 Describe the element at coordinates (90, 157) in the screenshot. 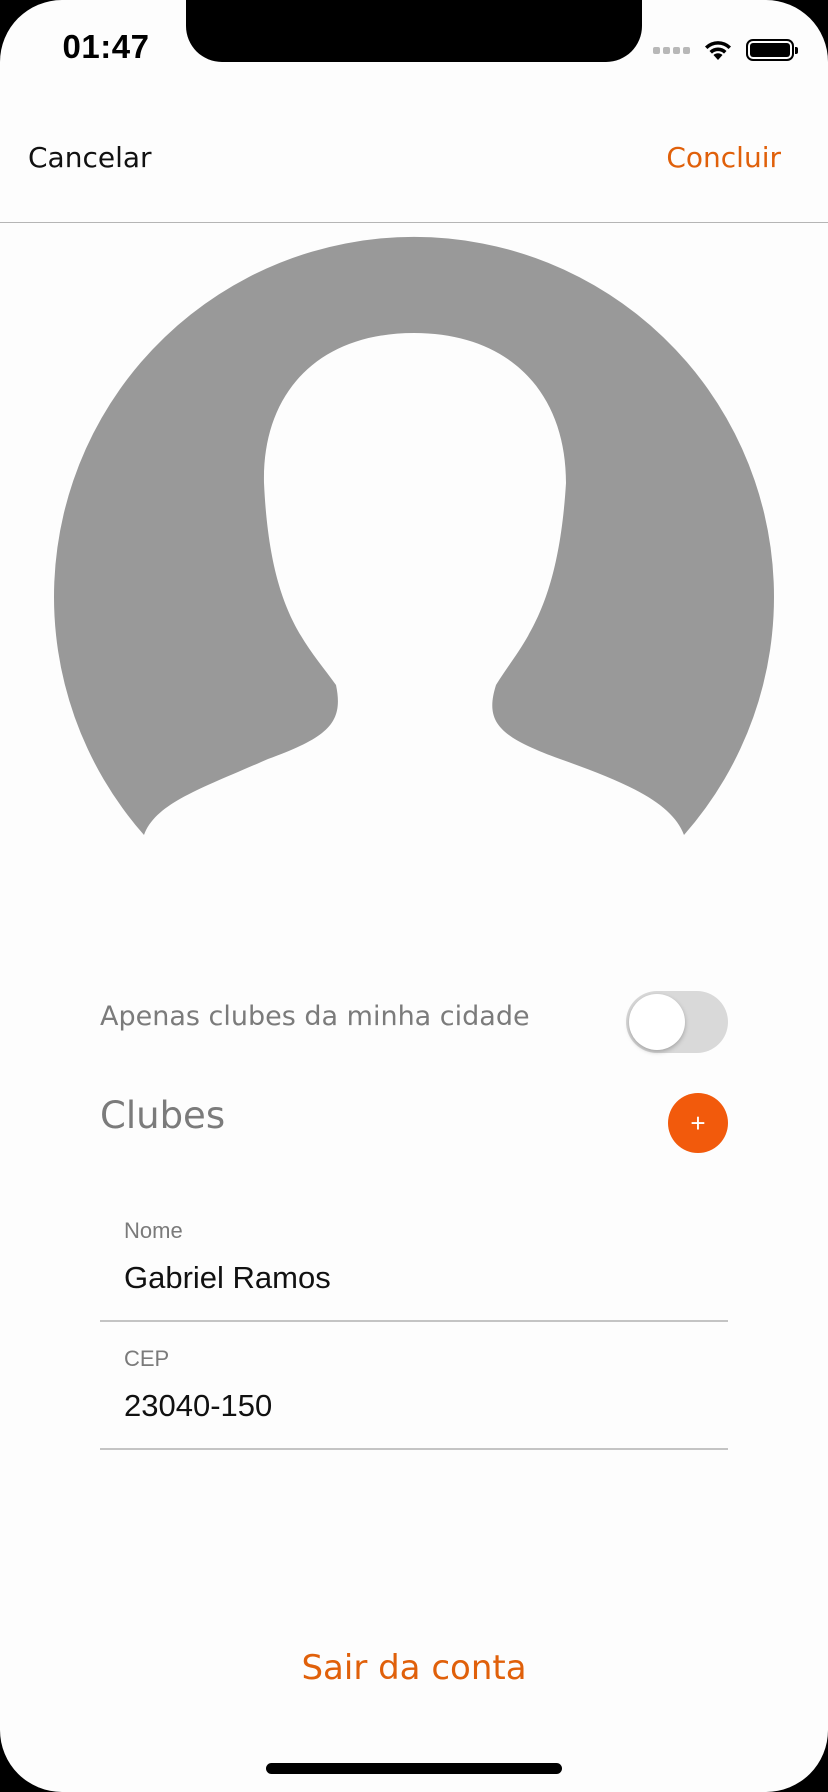

I see `cancel-button: Cancelar` at that location.